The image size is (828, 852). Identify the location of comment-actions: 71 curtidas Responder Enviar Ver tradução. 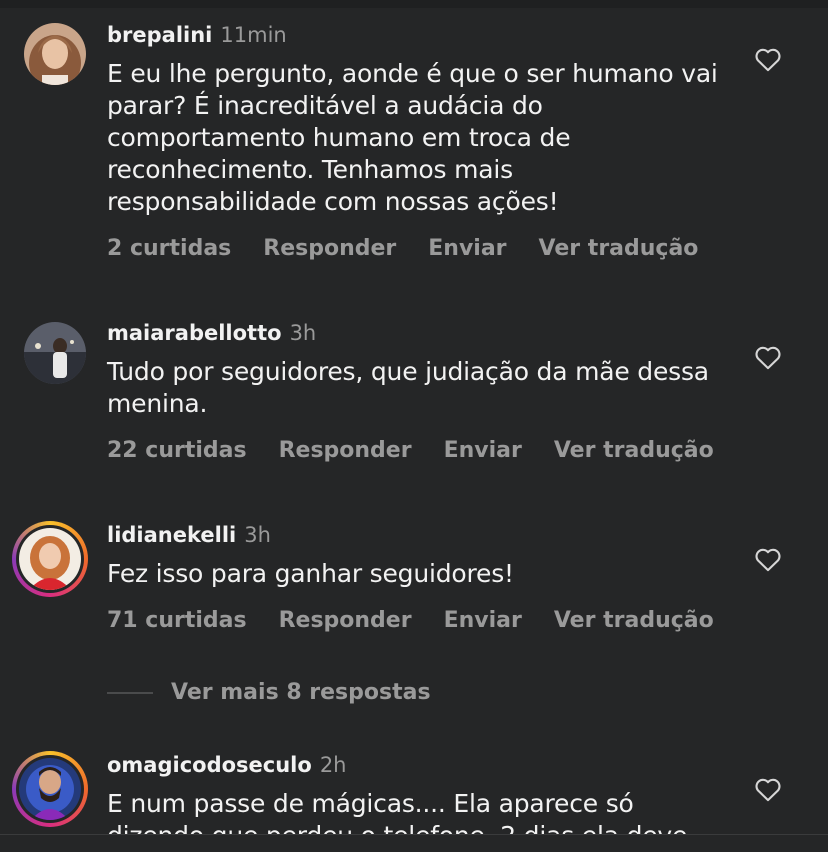
(426, 621).